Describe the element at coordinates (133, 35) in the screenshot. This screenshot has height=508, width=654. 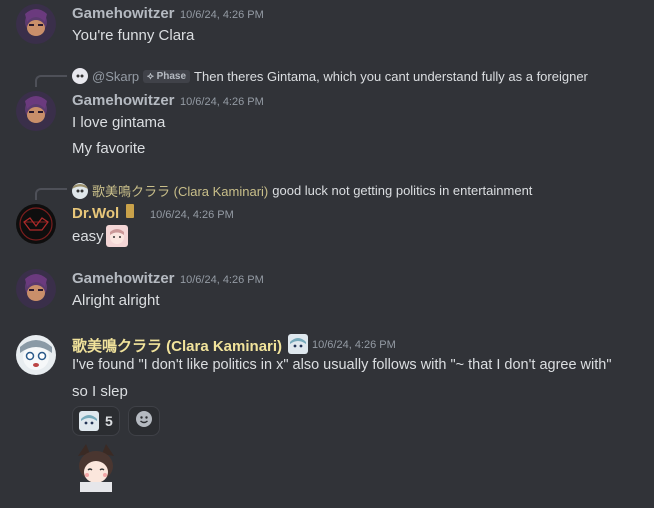
I see `message-text: You're funny Clara` at that location.